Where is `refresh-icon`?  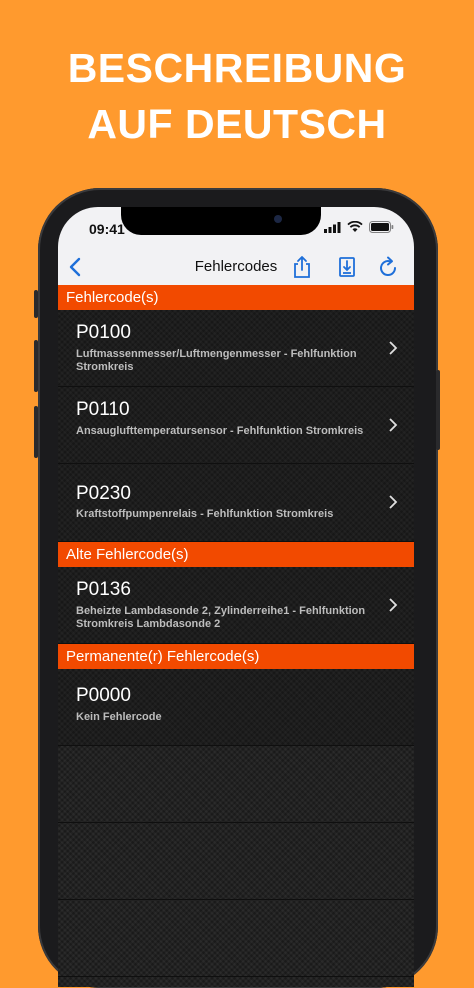 refresh-icon is located at coordinates (388, 267).